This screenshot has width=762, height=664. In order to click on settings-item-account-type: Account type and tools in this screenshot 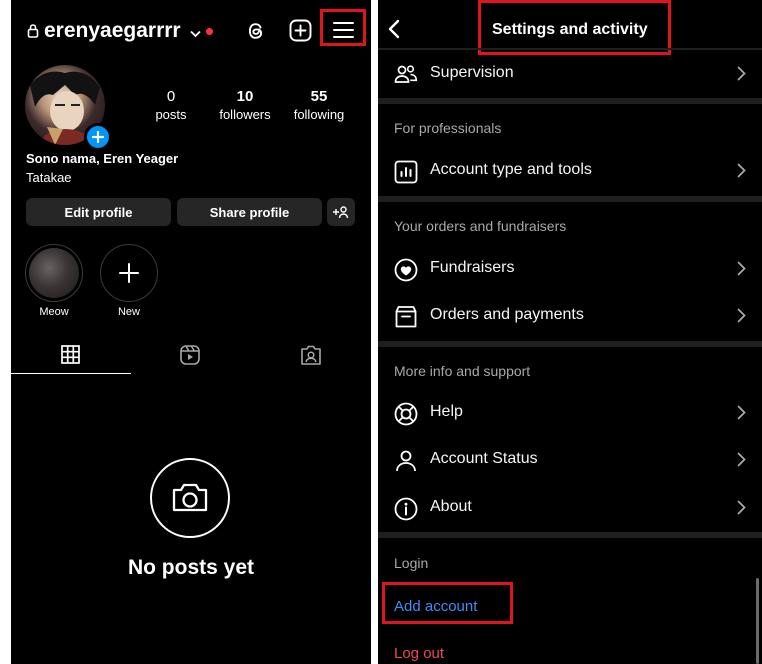, I will do `click(570, 171)`.